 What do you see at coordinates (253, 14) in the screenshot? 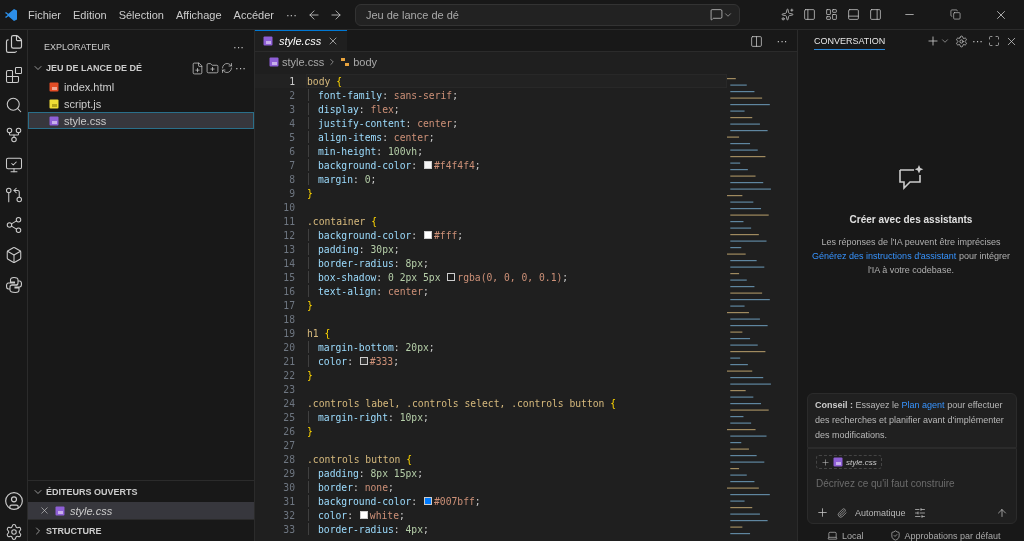
I see `menu-item: Accéder` at bounding box center [253, 14].